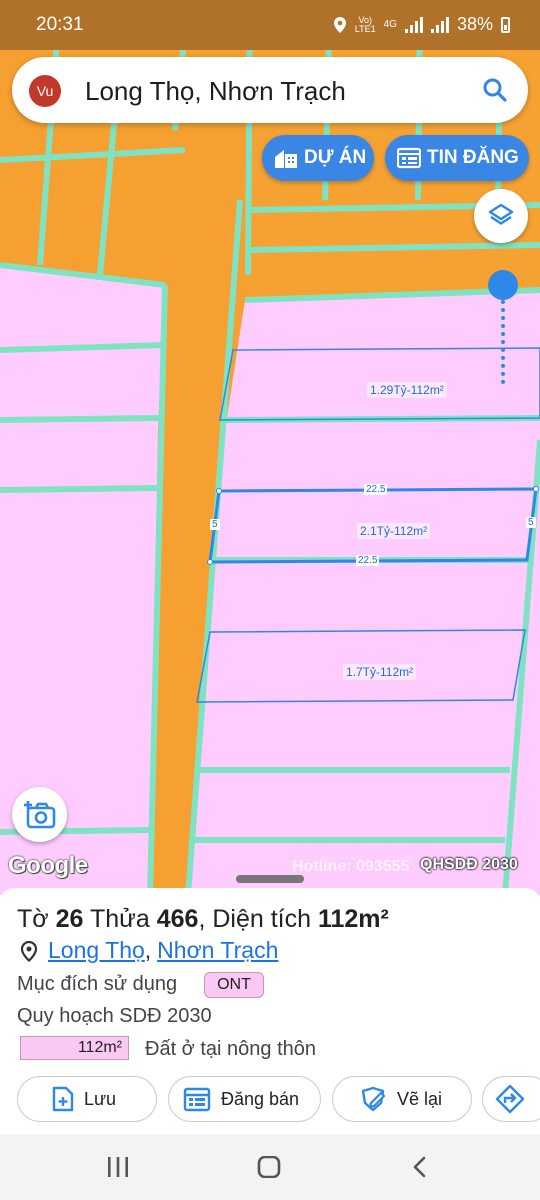 This screenshot has height=1200, width=540. What do you see at coordinates (495, 90) in the screenshot?
I see `search-icon` at bounding box center [495, 90].